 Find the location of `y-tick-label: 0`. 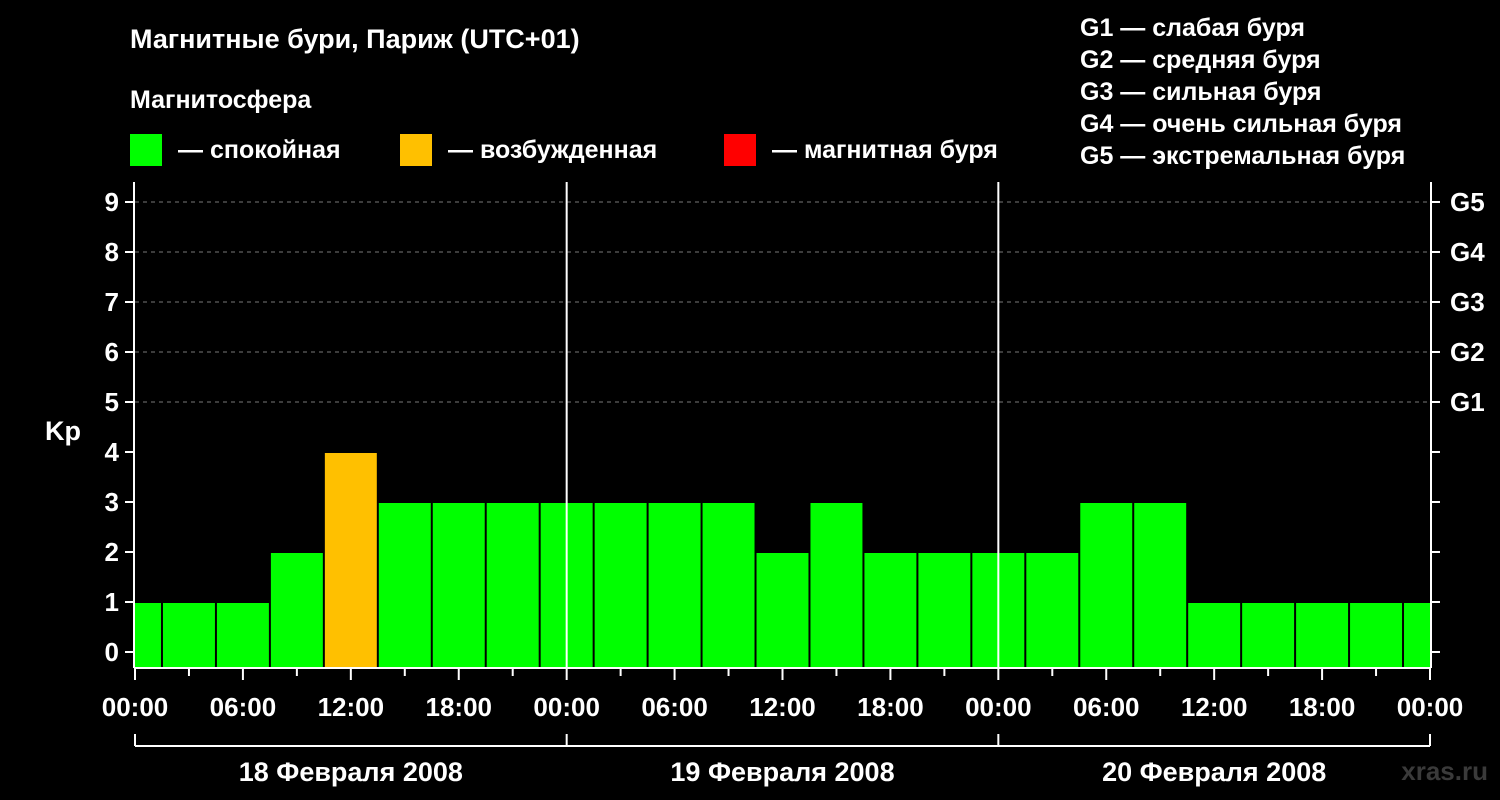

y-tick-label: 0 is located at coordinates (112, 652).